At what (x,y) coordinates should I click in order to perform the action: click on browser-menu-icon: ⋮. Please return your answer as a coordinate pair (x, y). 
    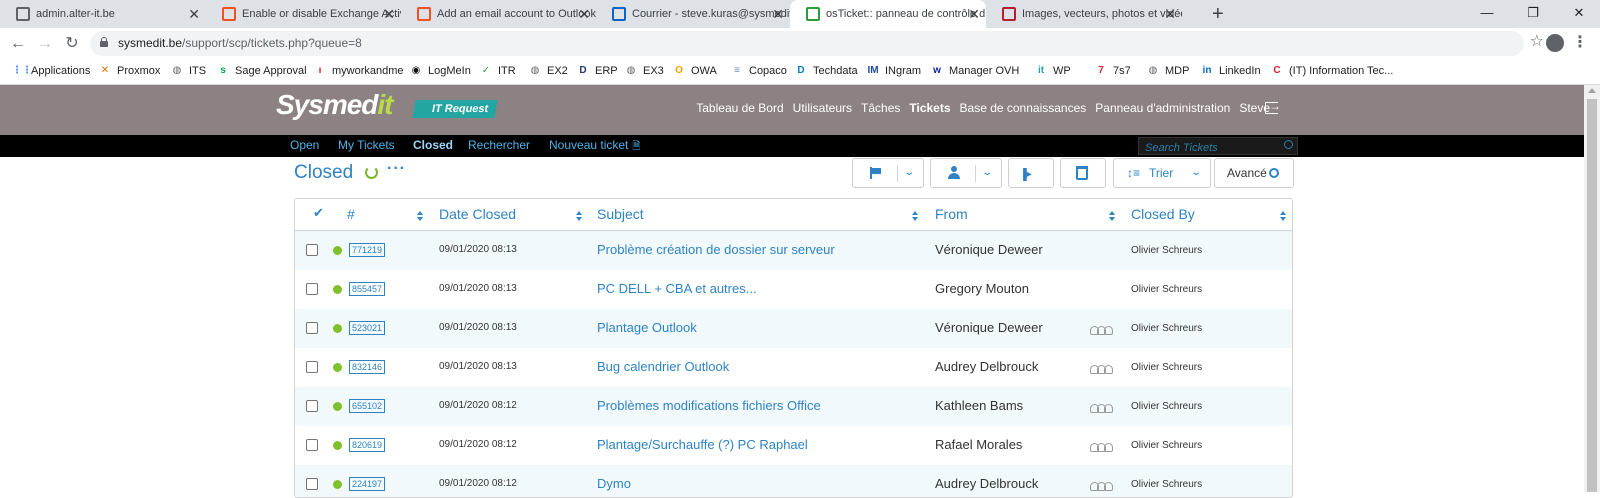
    Looking at the image, I should click on (1580, 42).